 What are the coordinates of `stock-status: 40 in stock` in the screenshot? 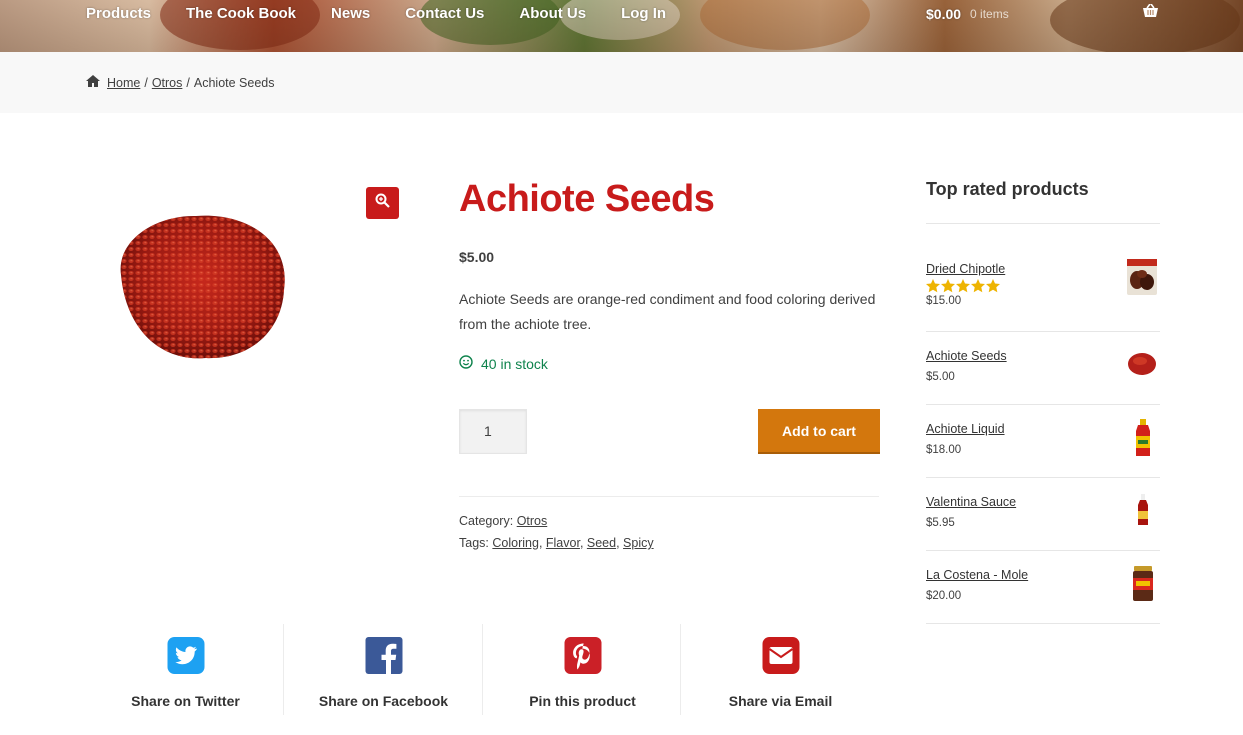 It's located at (503, 363).